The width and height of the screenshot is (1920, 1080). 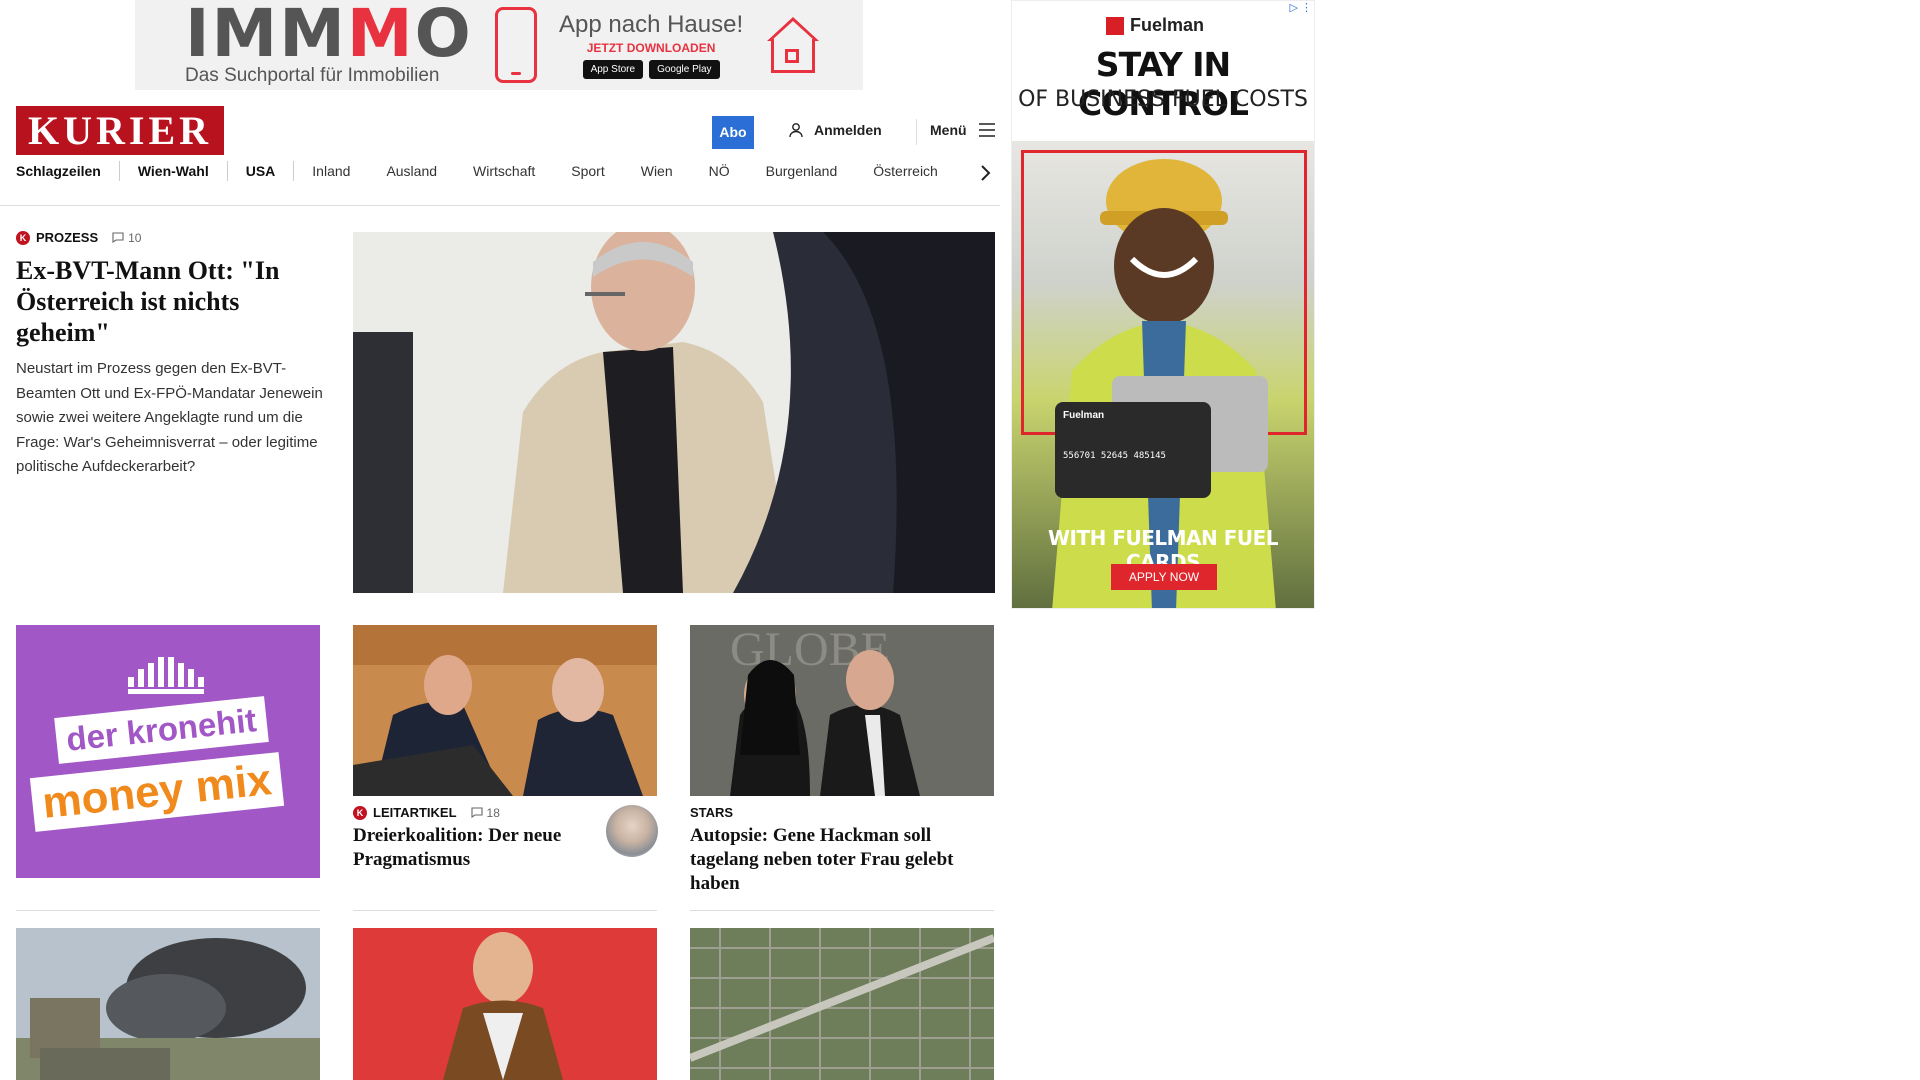 I want to click on abo-button: Abo, so click(x=733, y=132).